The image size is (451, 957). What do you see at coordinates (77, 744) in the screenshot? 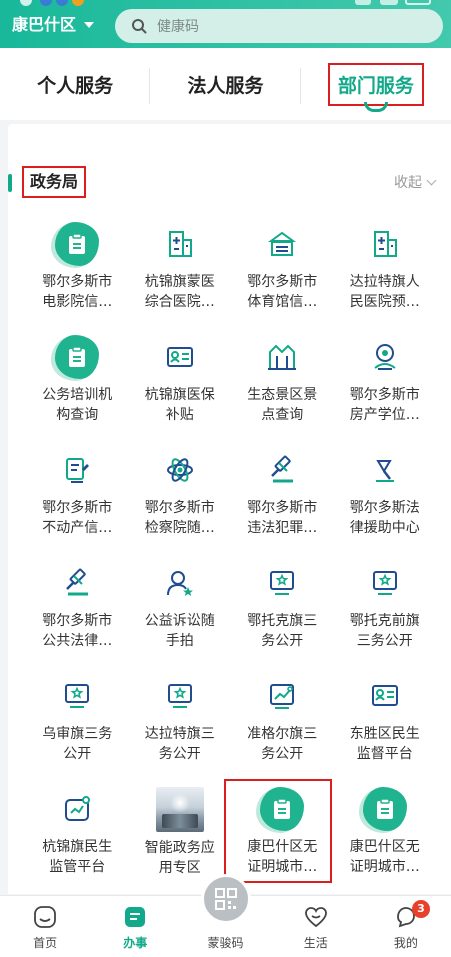
I see `service-name: 乌审旗三务 公开` at bounding box center [77, 744].